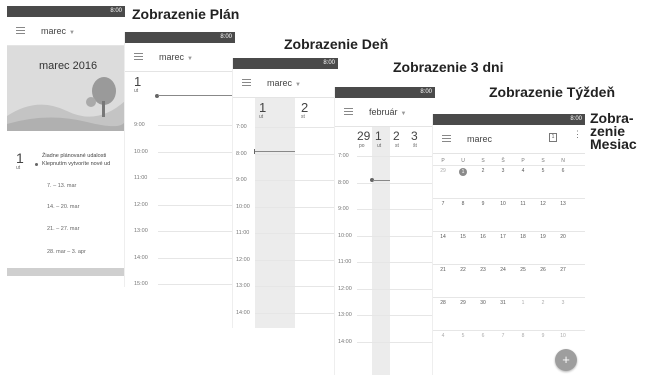 The width and height of the screenshot is (649, 375). What do you see at coordinates (577, 134) in the screenshot?
I see `more-vert-icon: ⋮` at bounding box center [577, 134].